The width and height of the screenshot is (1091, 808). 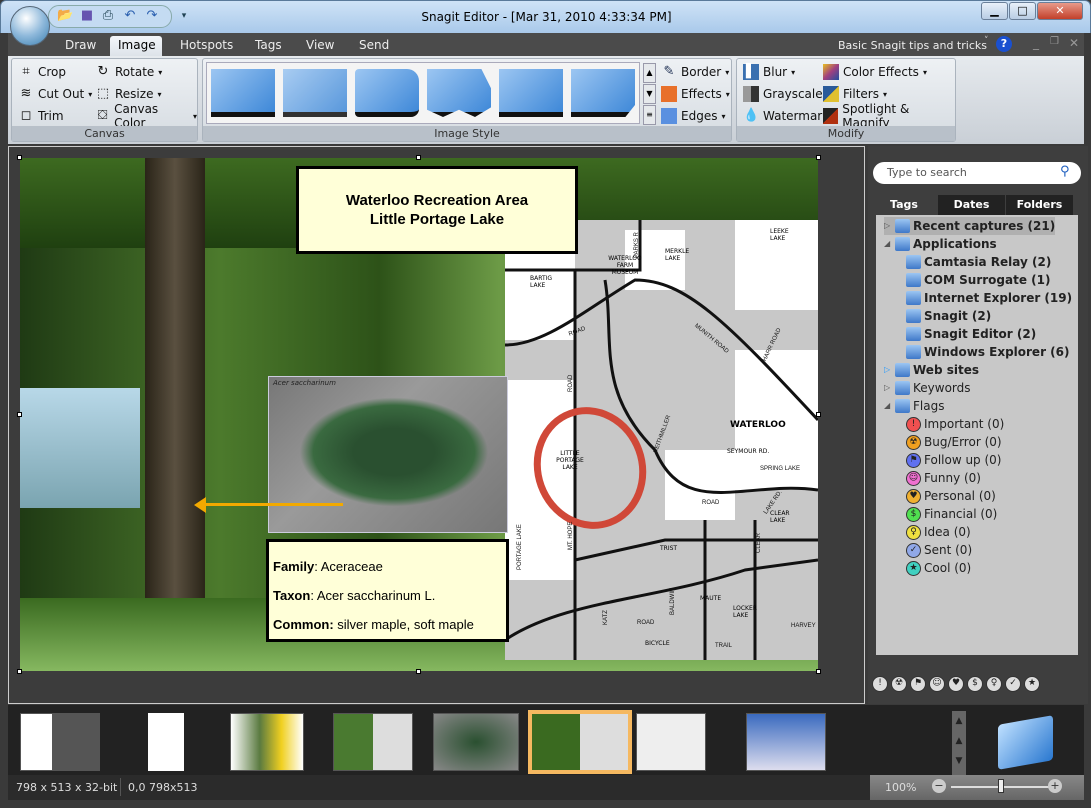 What do you see at coordinates (927, 388) in the screenshot?
I see `tree-item: ▷ Keywords` at bounding box center [927, 388].